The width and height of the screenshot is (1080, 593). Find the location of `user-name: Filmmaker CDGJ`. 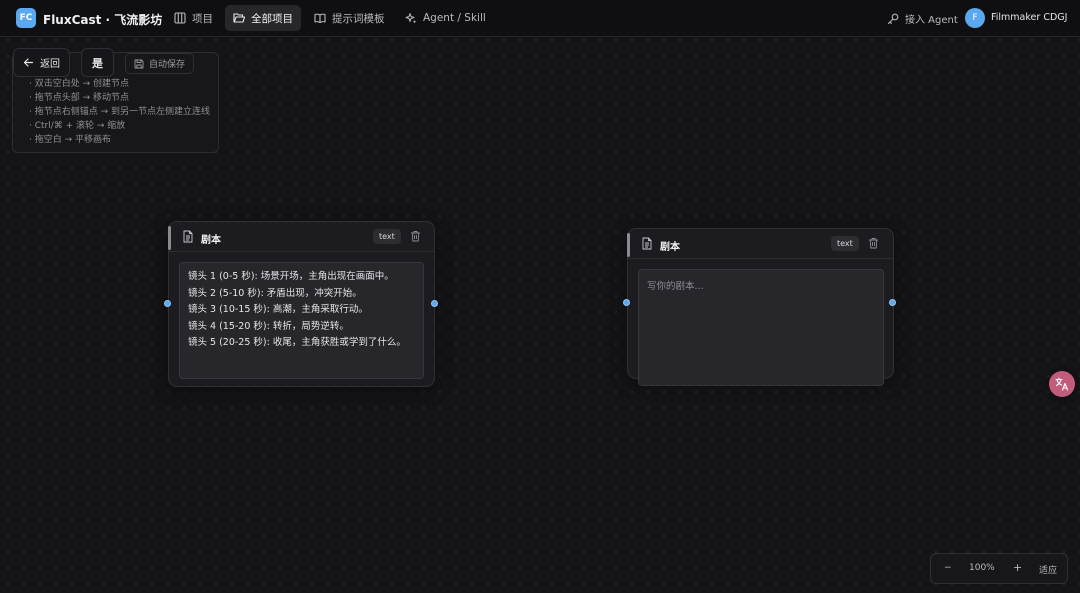

user-name: Filmmaker CDGJ is located at coordinates (1029, 17).